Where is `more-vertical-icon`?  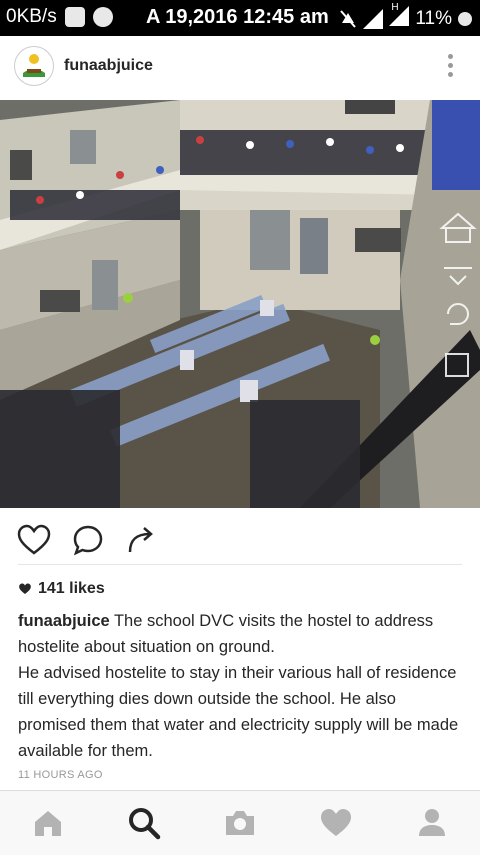 more-vertical-icon is located at coordinates (450, 67).